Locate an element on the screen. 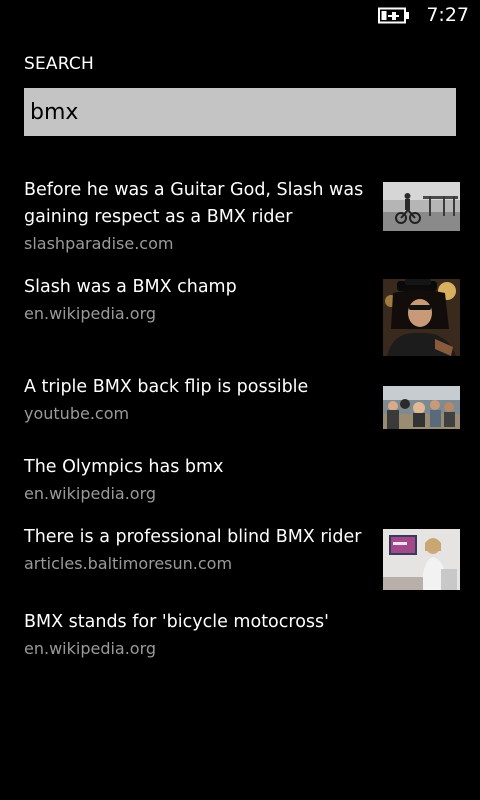  search-box is located at coordinates (240, 112).